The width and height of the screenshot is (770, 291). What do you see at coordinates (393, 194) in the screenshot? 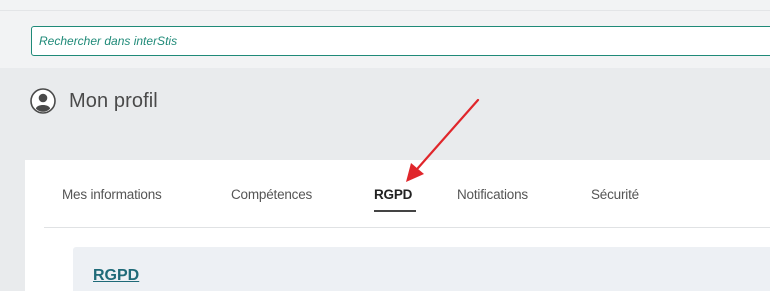
I see `tab-rgpd: RGPD` at bounding box center [393, 194].